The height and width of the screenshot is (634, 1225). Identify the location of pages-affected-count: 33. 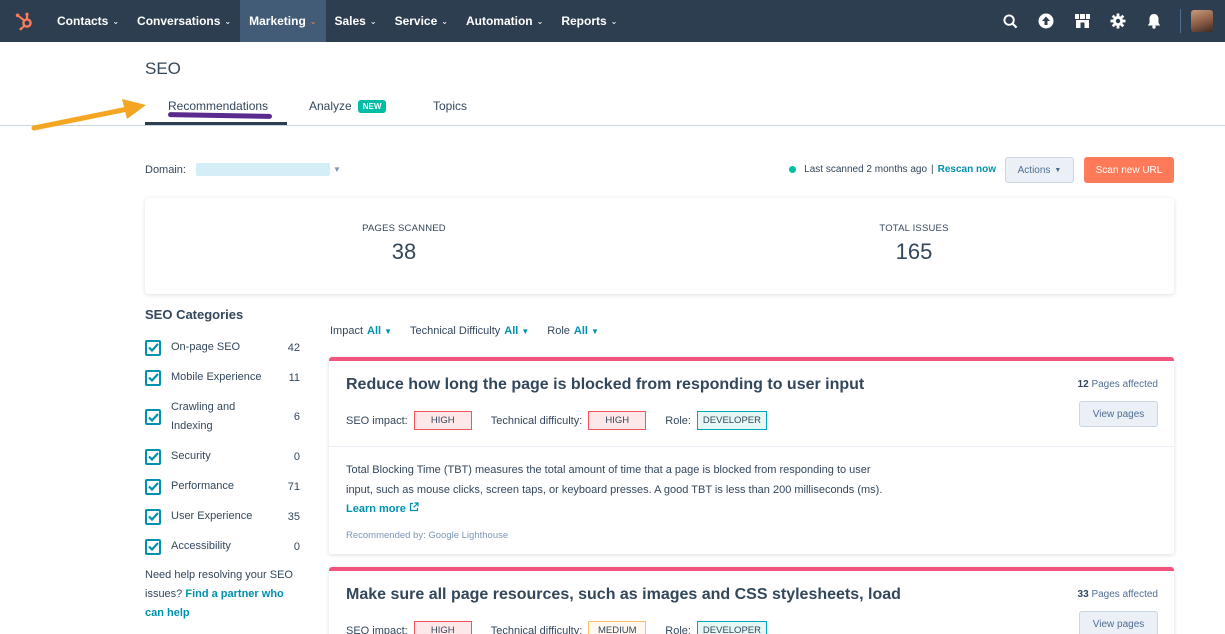
(1083, 594).